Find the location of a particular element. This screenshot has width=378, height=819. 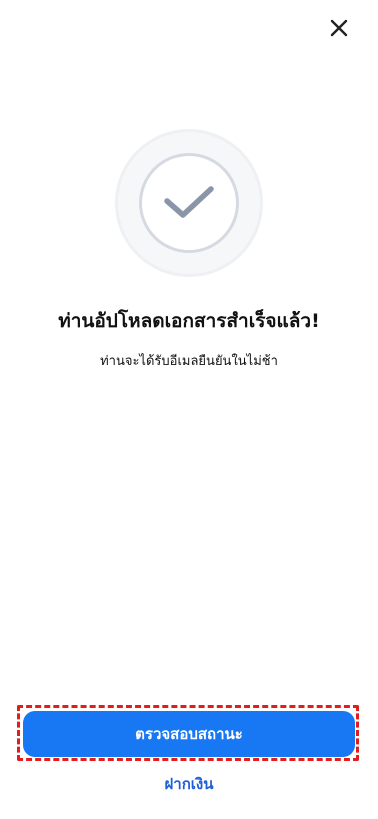

success-subtitle: ท่านจะได้รับอีเมลยืนยันในไม่ช้า is located at coordinates (189, 361).